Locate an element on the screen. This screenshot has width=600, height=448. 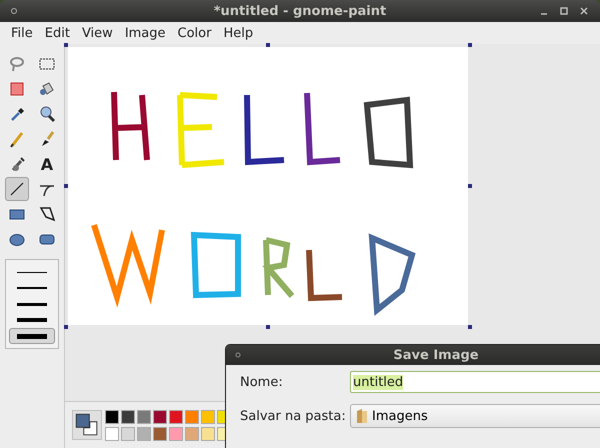
folder-icon is located at coordinates (362, 416).